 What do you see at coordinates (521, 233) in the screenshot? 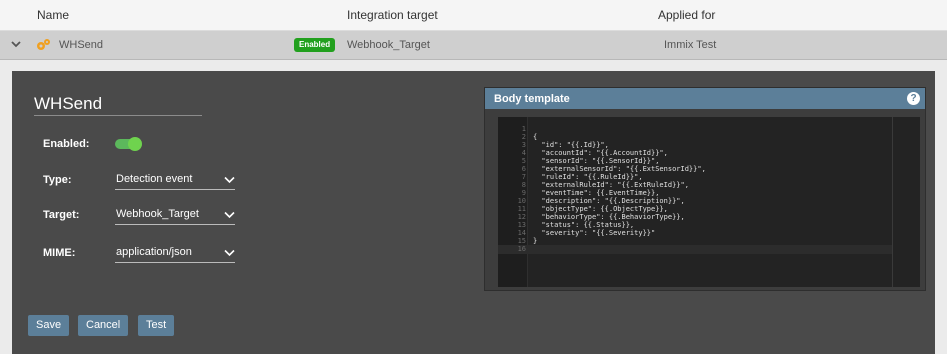
I see `line-number: 14` at bounding box center [521, 233].